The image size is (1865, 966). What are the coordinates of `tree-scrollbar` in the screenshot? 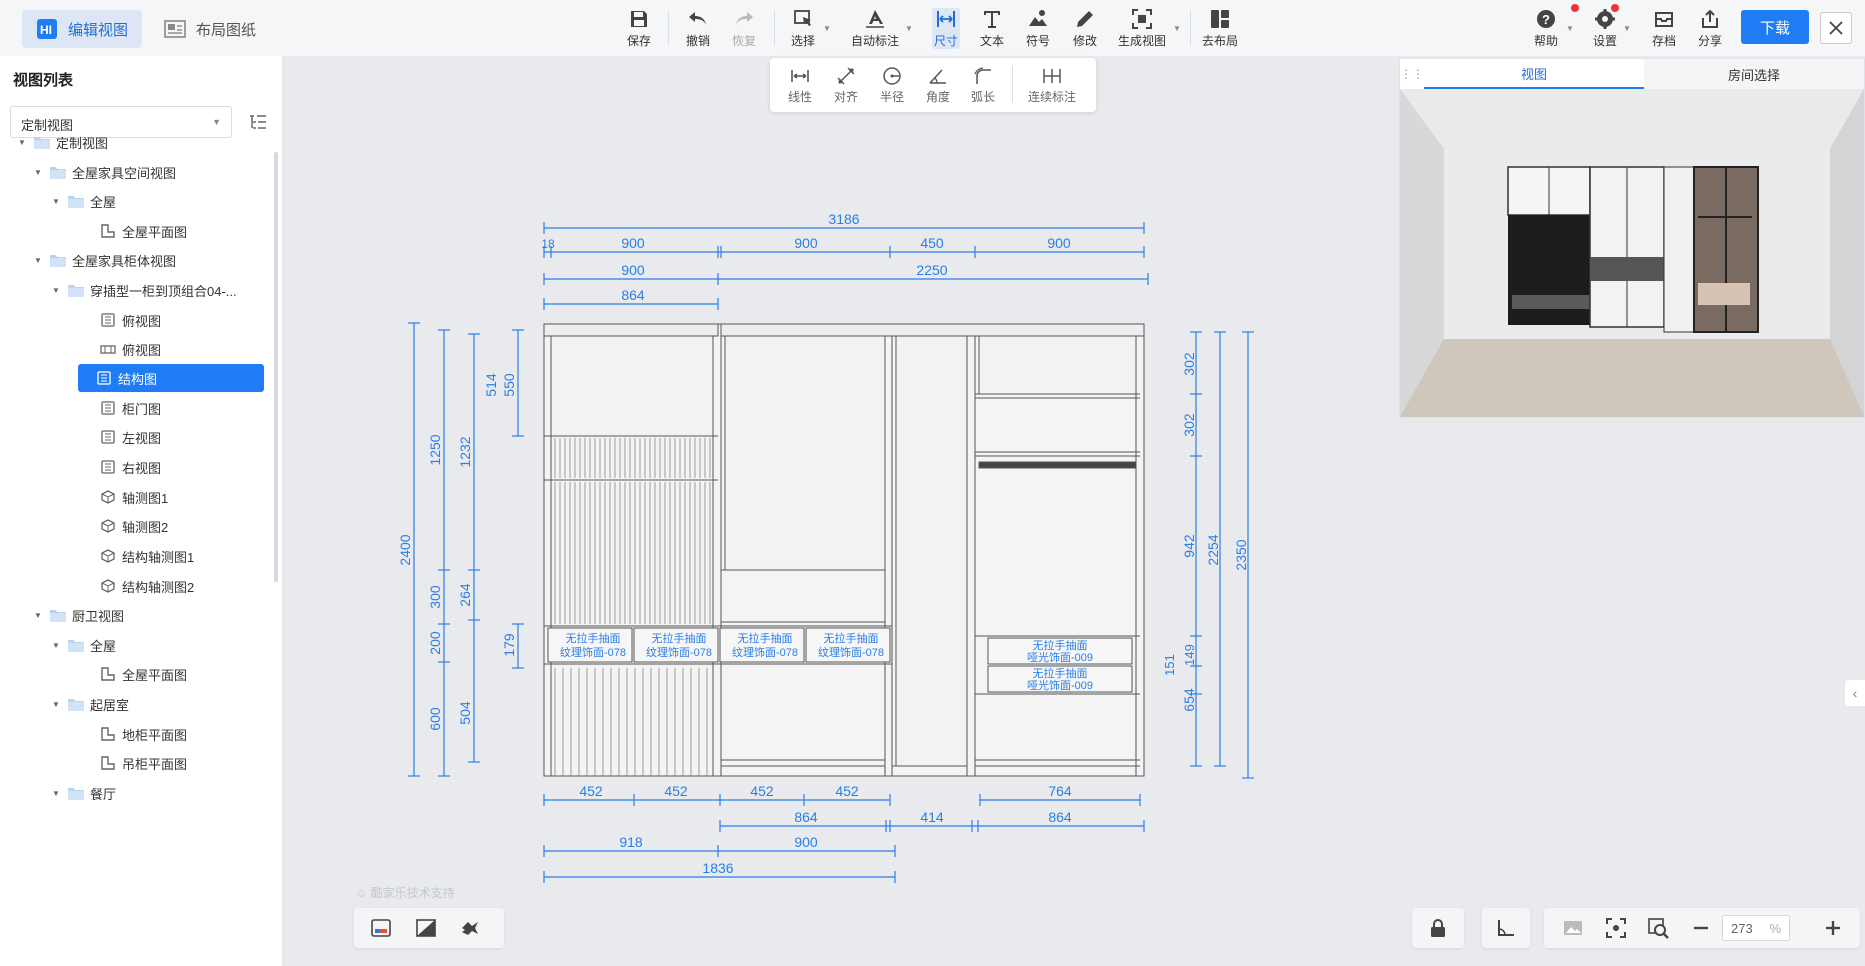 It's located at (276, 367).